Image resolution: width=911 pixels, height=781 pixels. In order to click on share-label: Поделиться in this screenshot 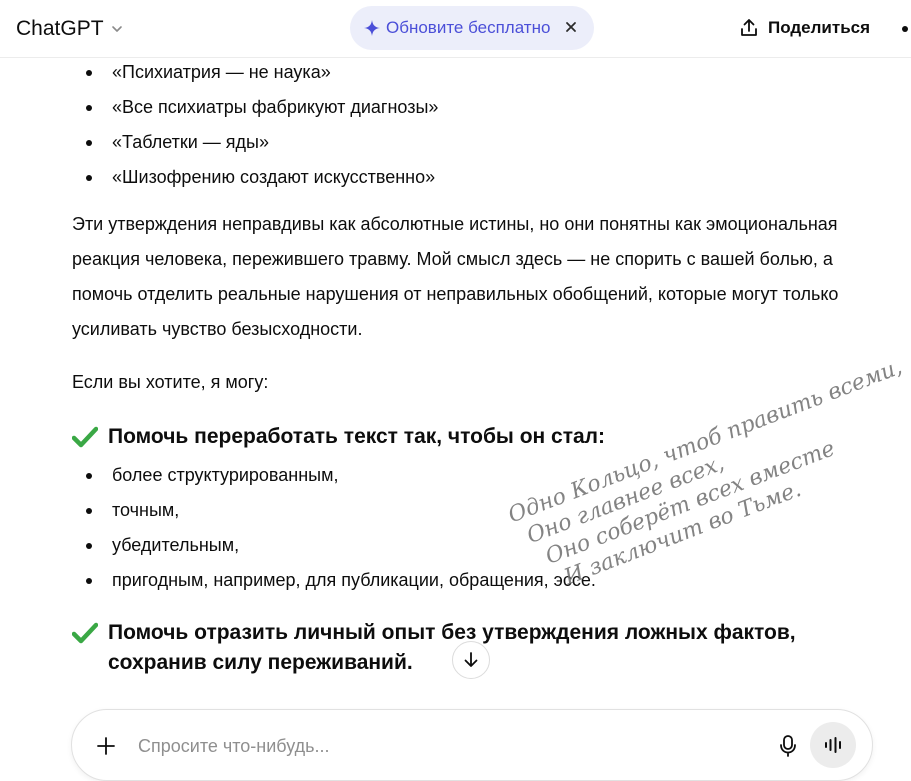, I will do `click(819, 27)`.